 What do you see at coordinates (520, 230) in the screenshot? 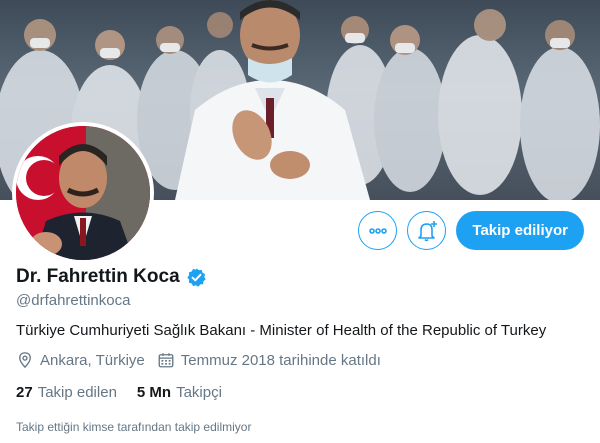
I see `following-button: Takip ediliyor` at bounding box center [520, 230].